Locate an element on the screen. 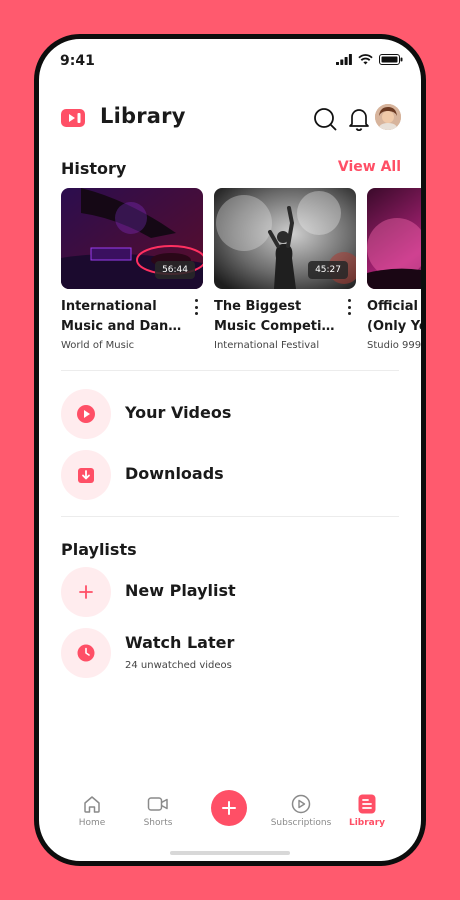  bottom-tab-bar: Home Shorts Subscriptions Library is located at coordinates (230, 809).